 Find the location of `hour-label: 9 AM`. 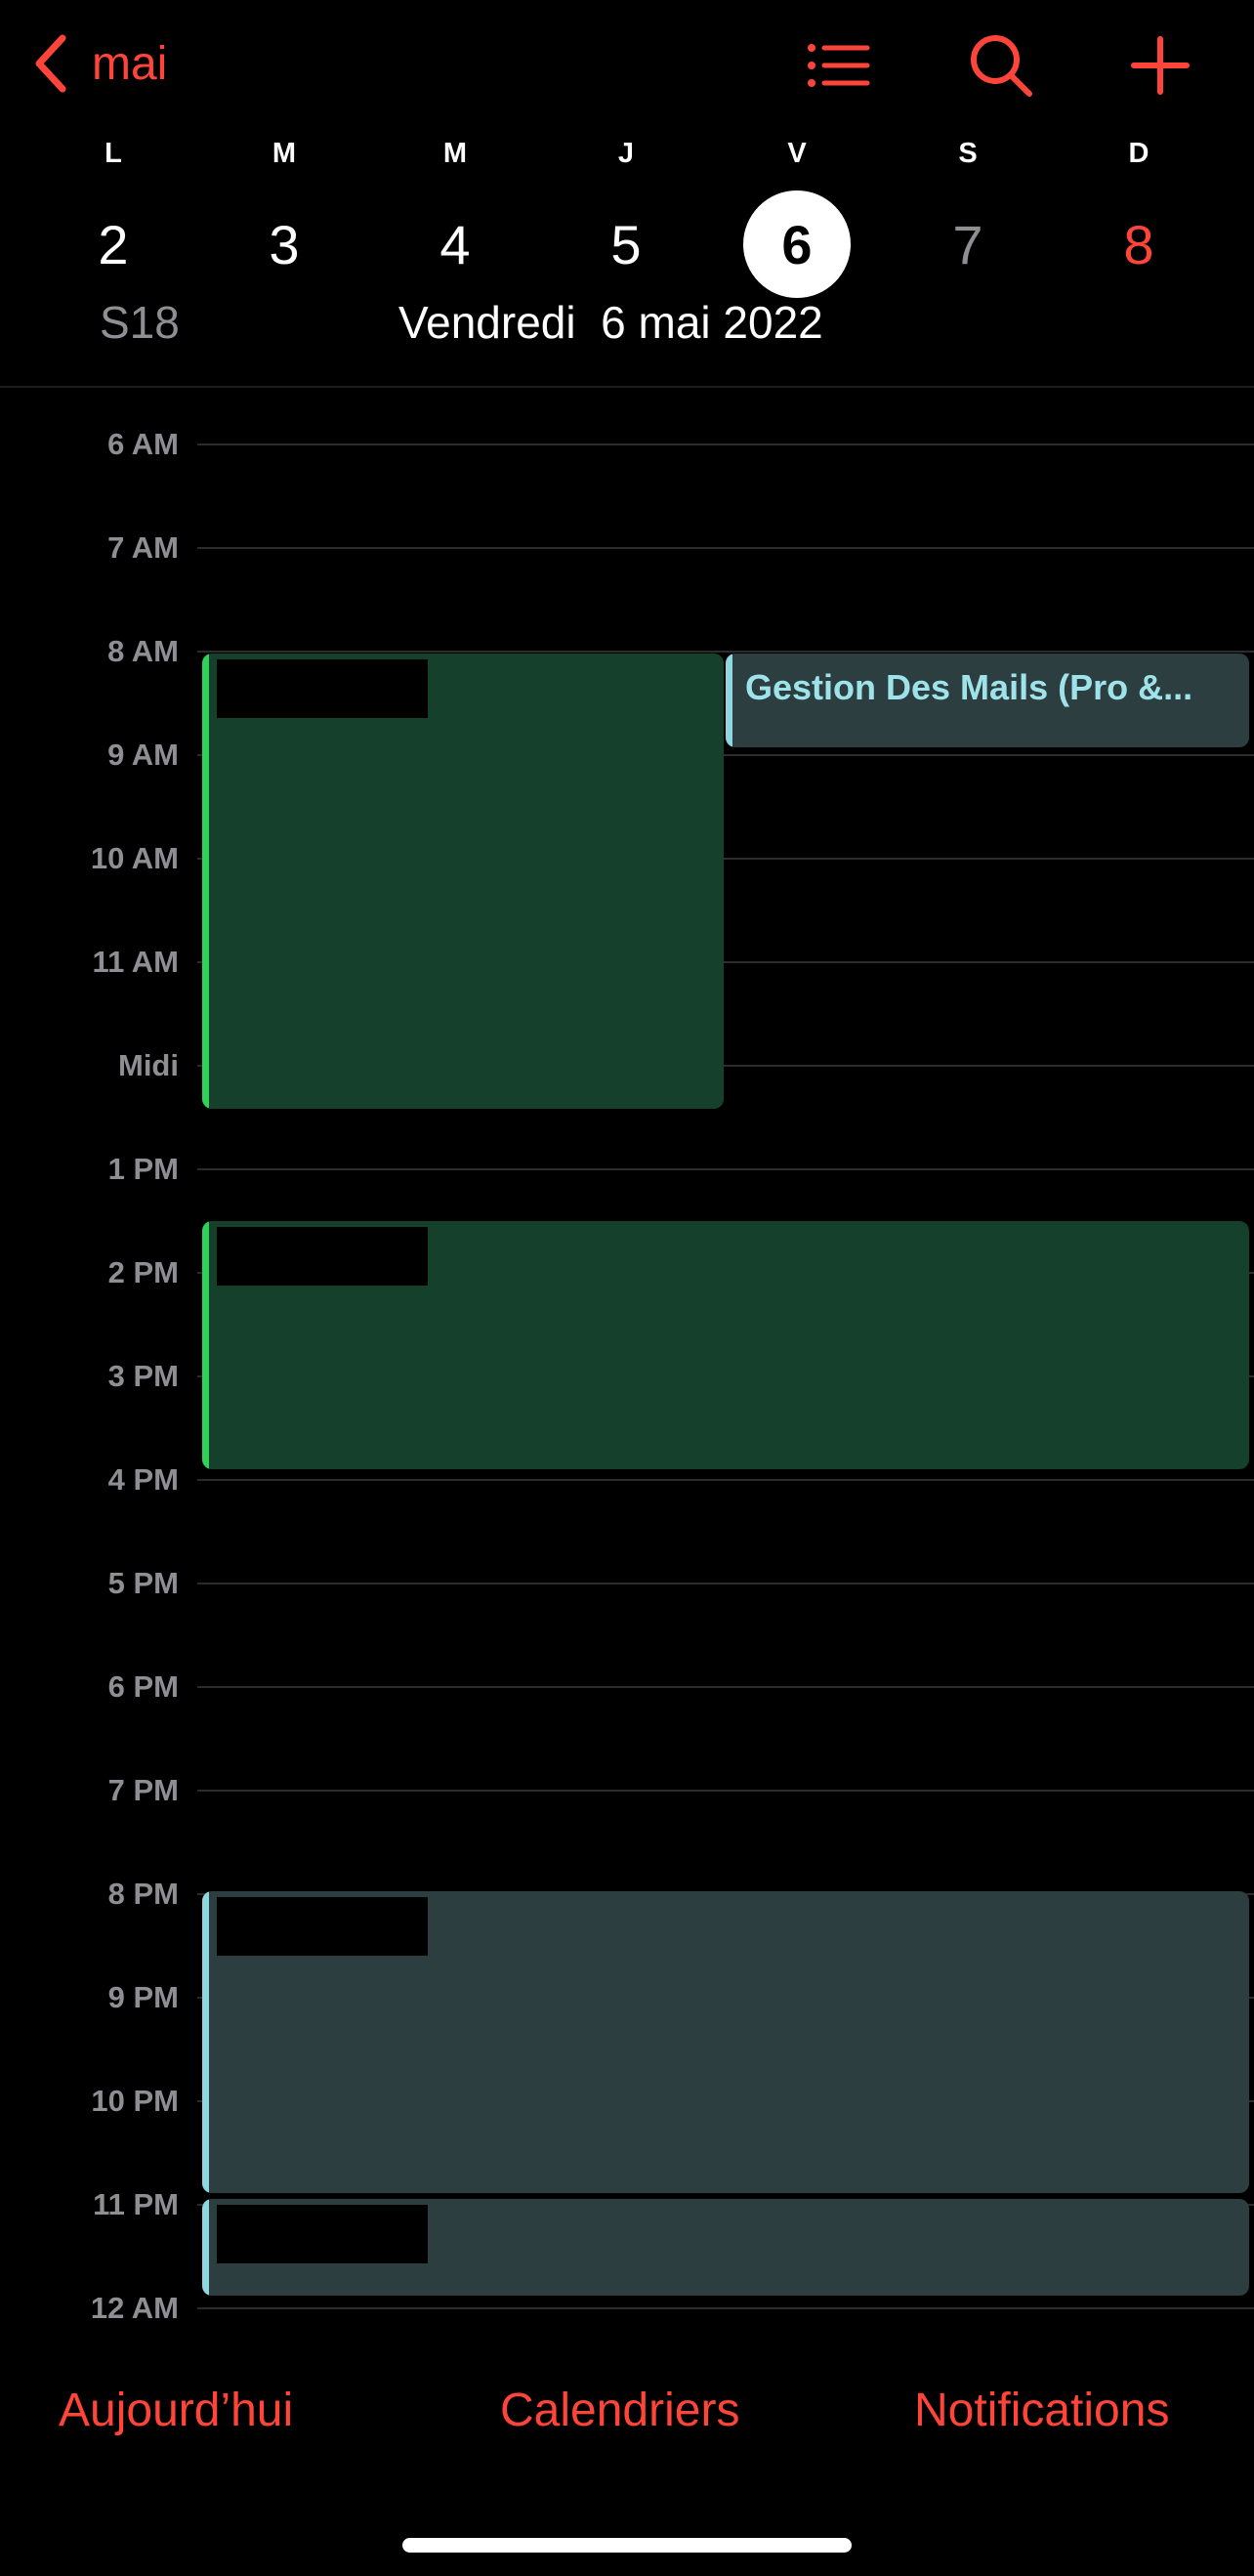

hour-label: 9 AM is located at coordinates (143, 755).